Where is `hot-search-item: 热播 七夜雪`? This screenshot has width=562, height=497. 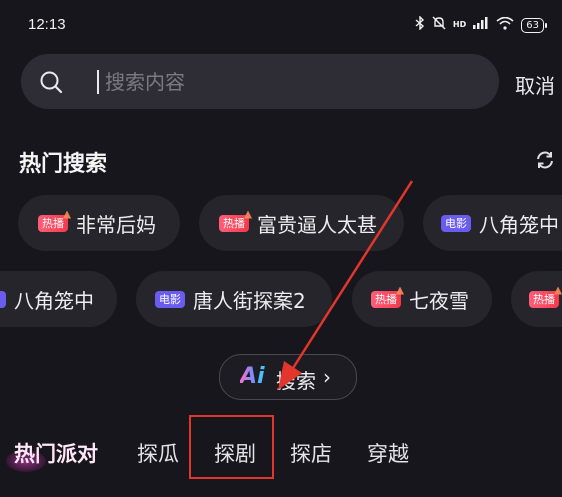
hot-search-item: 热播 七夜雪 is located at coordinates (422, 299).